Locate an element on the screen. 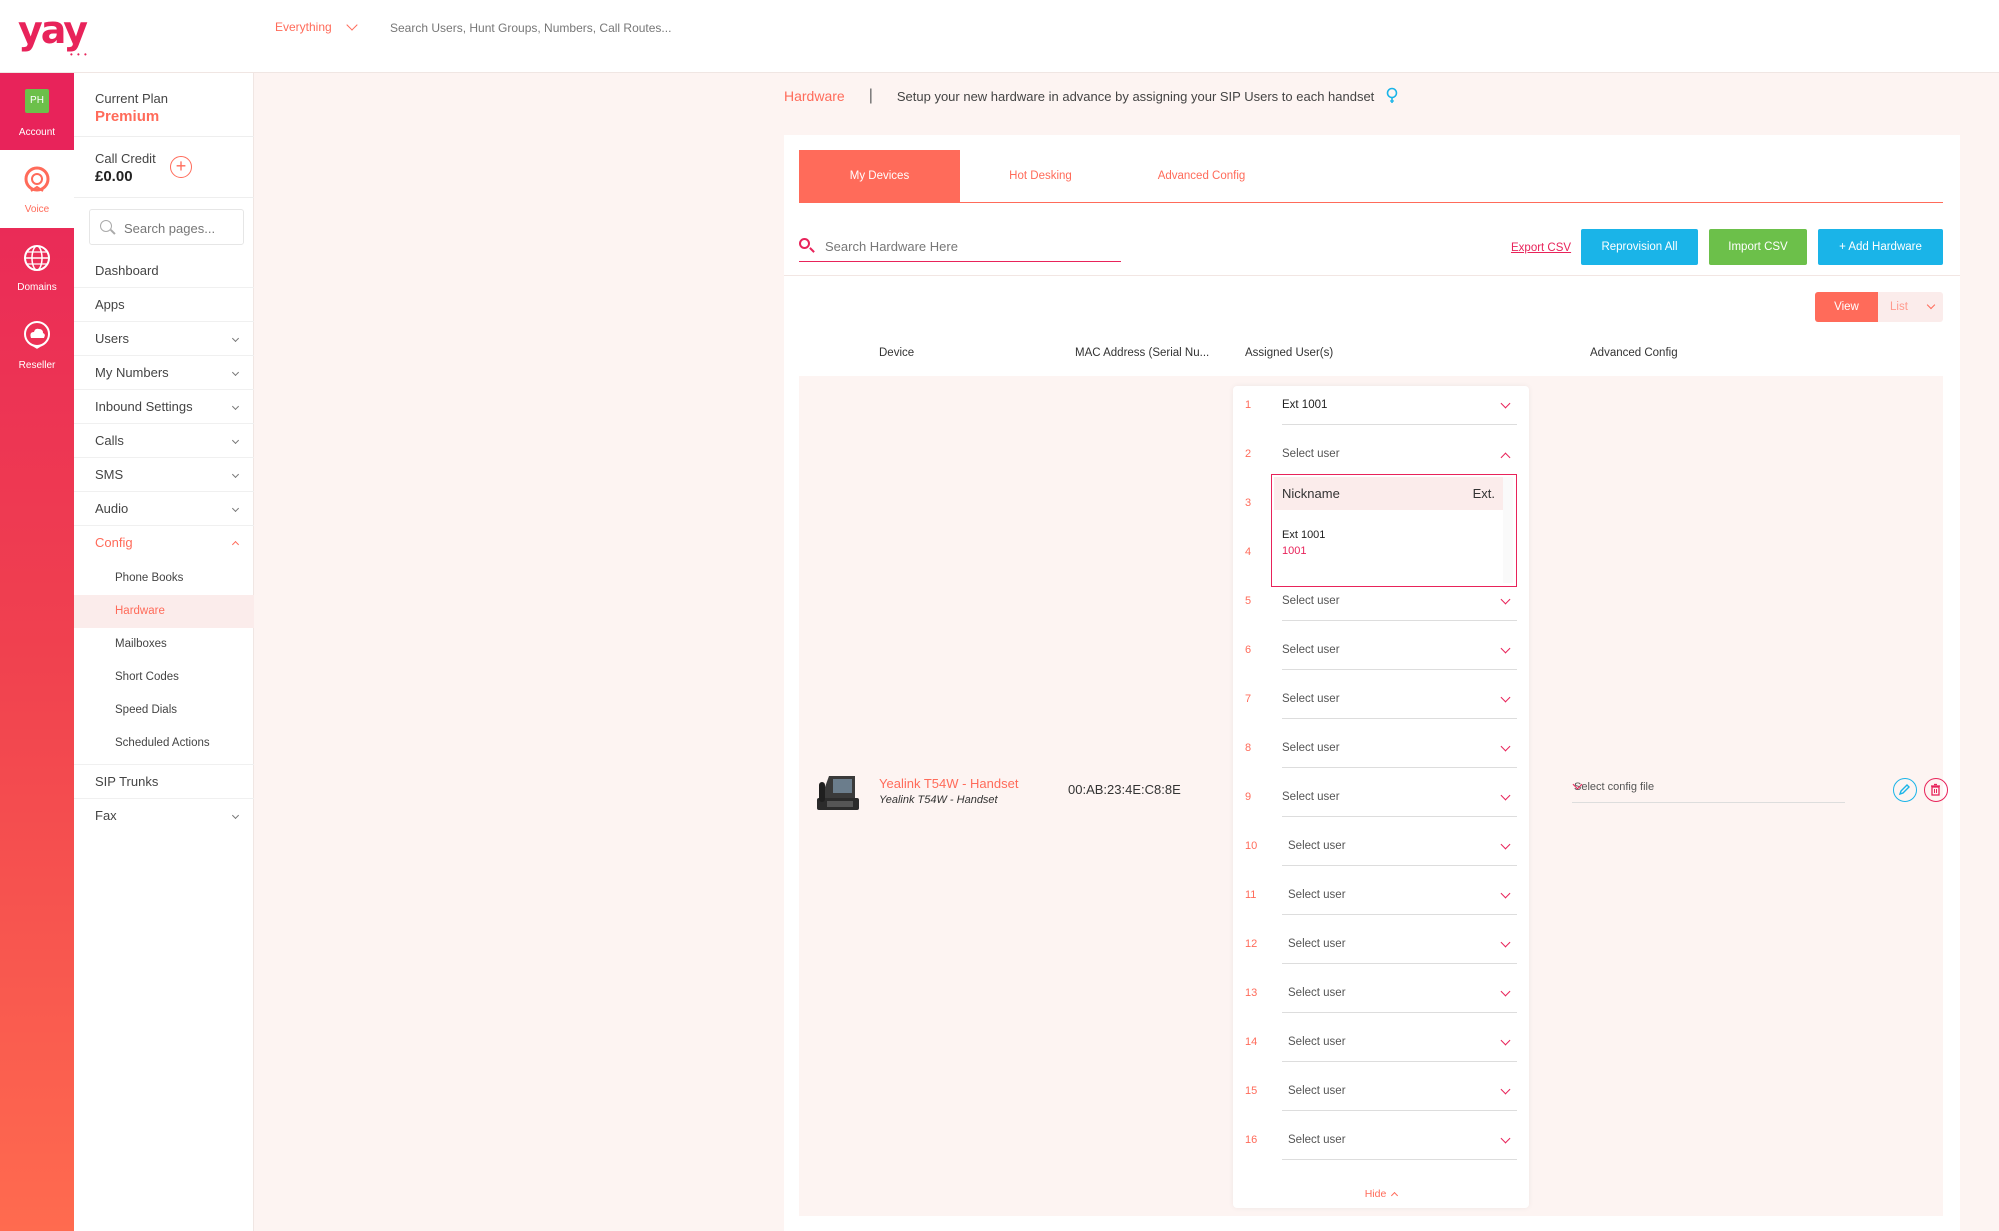 The image size is (1999, 1231). delete-device-button is located at coordinates (1936, 790).